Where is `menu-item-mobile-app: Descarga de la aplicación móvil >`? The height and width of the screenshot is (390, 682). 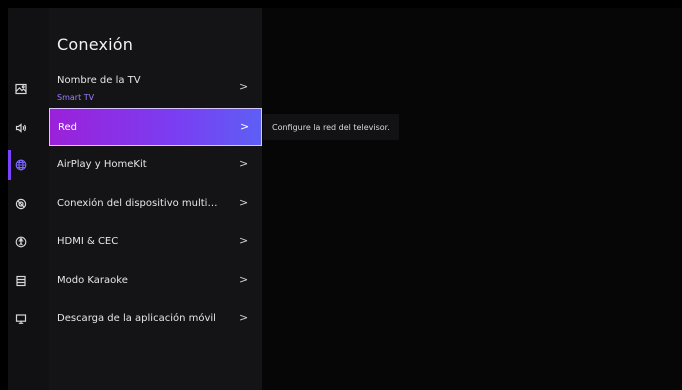 menu-item-mobile-app: Descarga de la aplicación móvil > is located at coordinates (155, 319).